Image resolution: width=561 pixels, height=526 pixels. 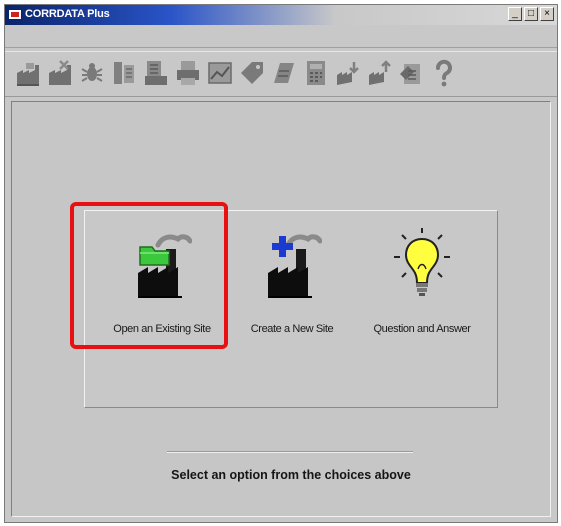 I want to click on wave-icon, so click(x=284, y=73).